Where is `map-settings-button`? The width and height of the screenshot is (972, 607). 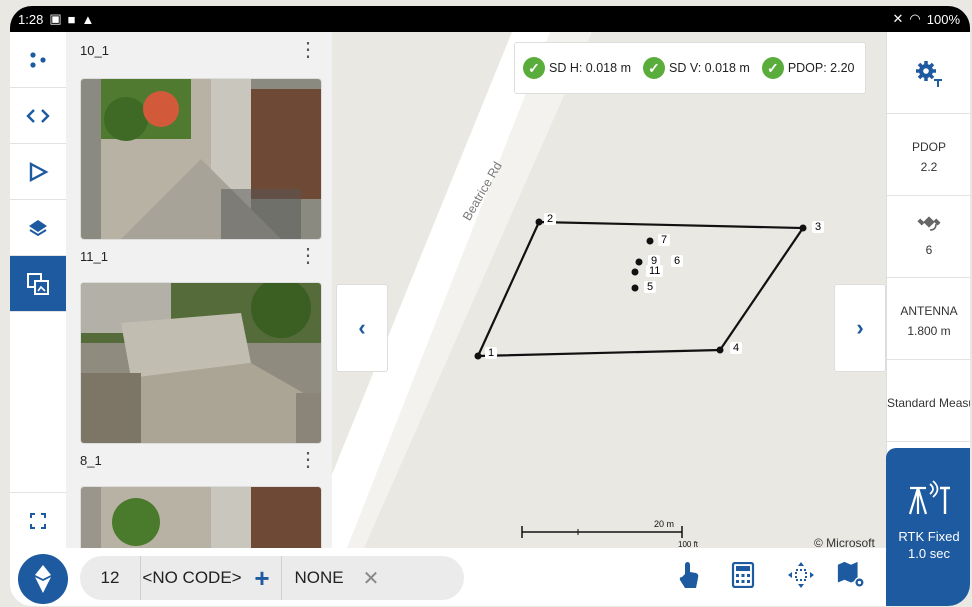 map-settings-button is located at coordinates (851, 575).